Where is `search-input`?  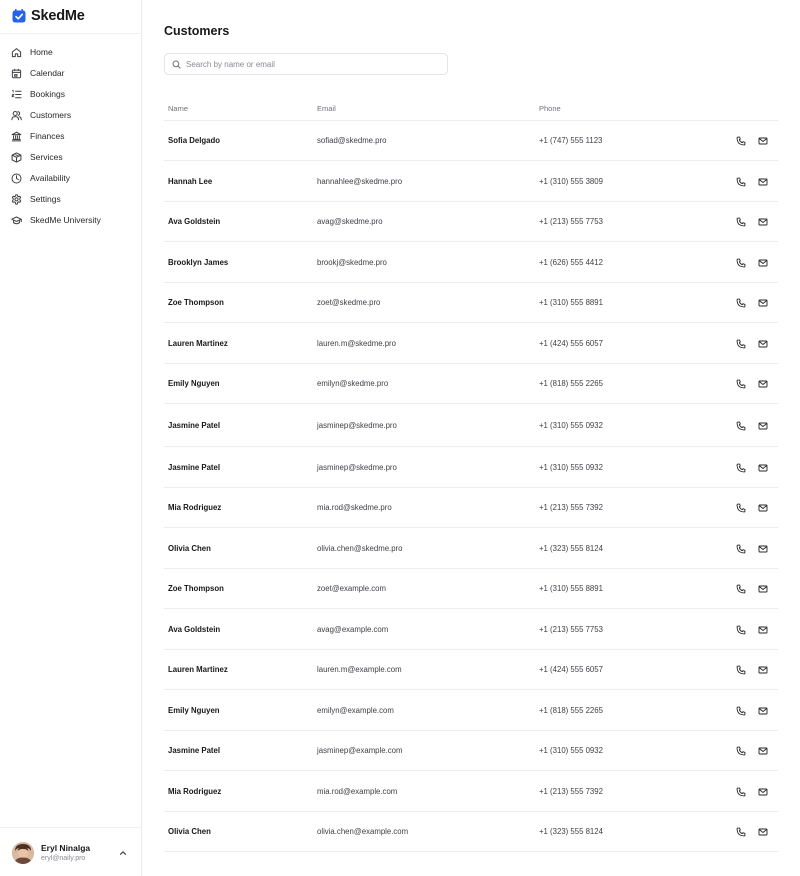 search-input is located at coordinates (311, 64).